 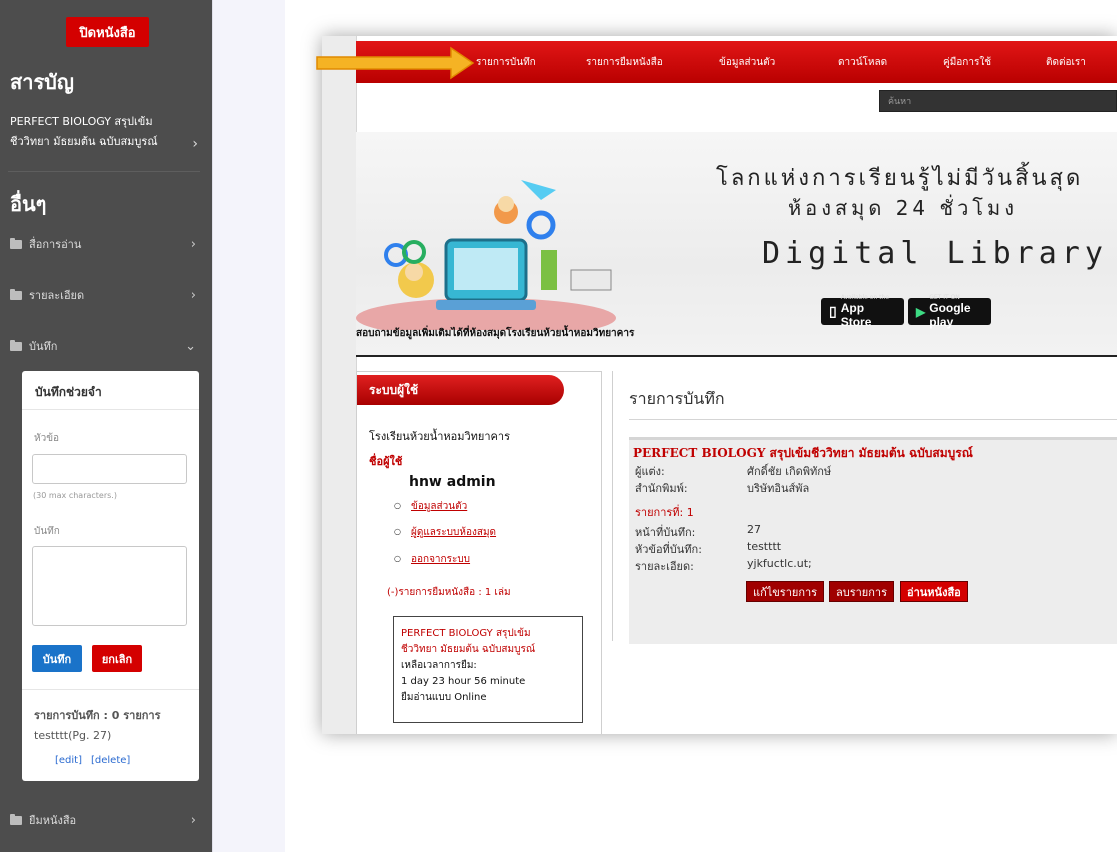 I want to click on sidebar-item-label: รายละเอียด, so click(x=57, y=295).